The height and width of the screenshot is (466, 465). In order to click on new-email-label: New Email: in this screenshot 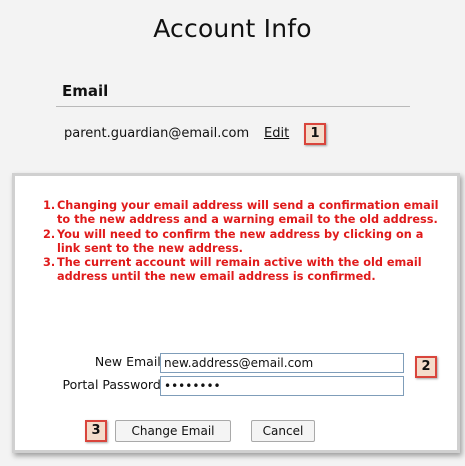, I will do `click(129, 361)`.